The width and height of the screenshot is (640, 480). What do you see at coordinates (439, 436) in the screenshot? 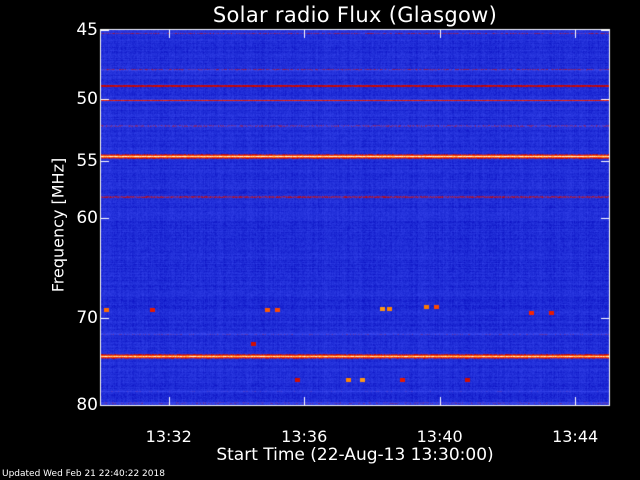
I see `x-tick-label: 13:40` at bounding box center [439, 436].